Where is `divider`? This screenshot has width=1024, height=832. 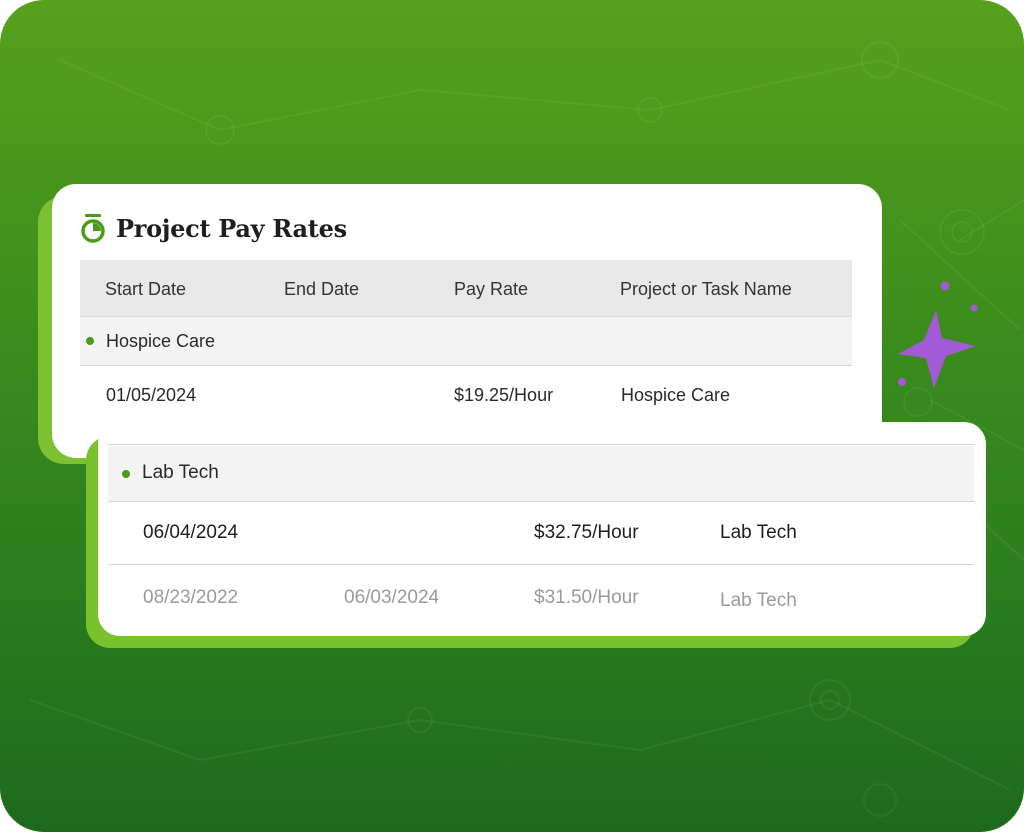 divider is located at coordinates (541, 444).